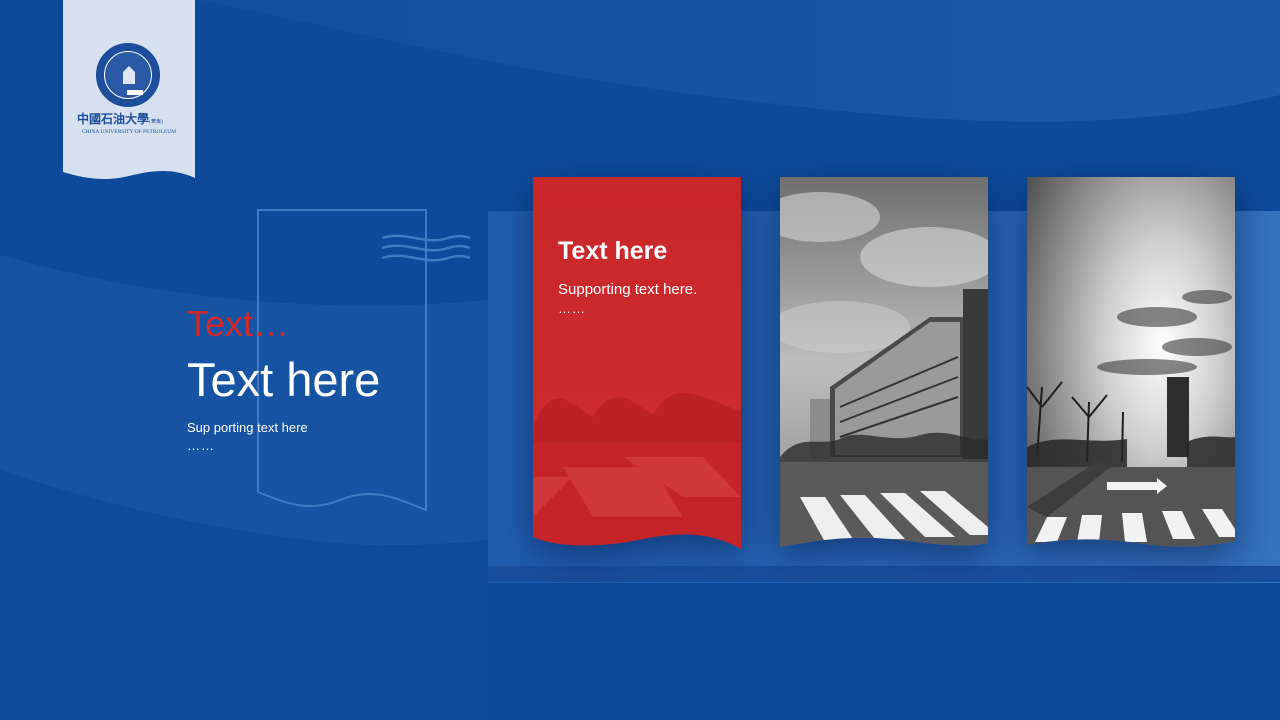 This screenshot has width=1280, height=720. I want to click on card-title: Text here, so click(613, 251).